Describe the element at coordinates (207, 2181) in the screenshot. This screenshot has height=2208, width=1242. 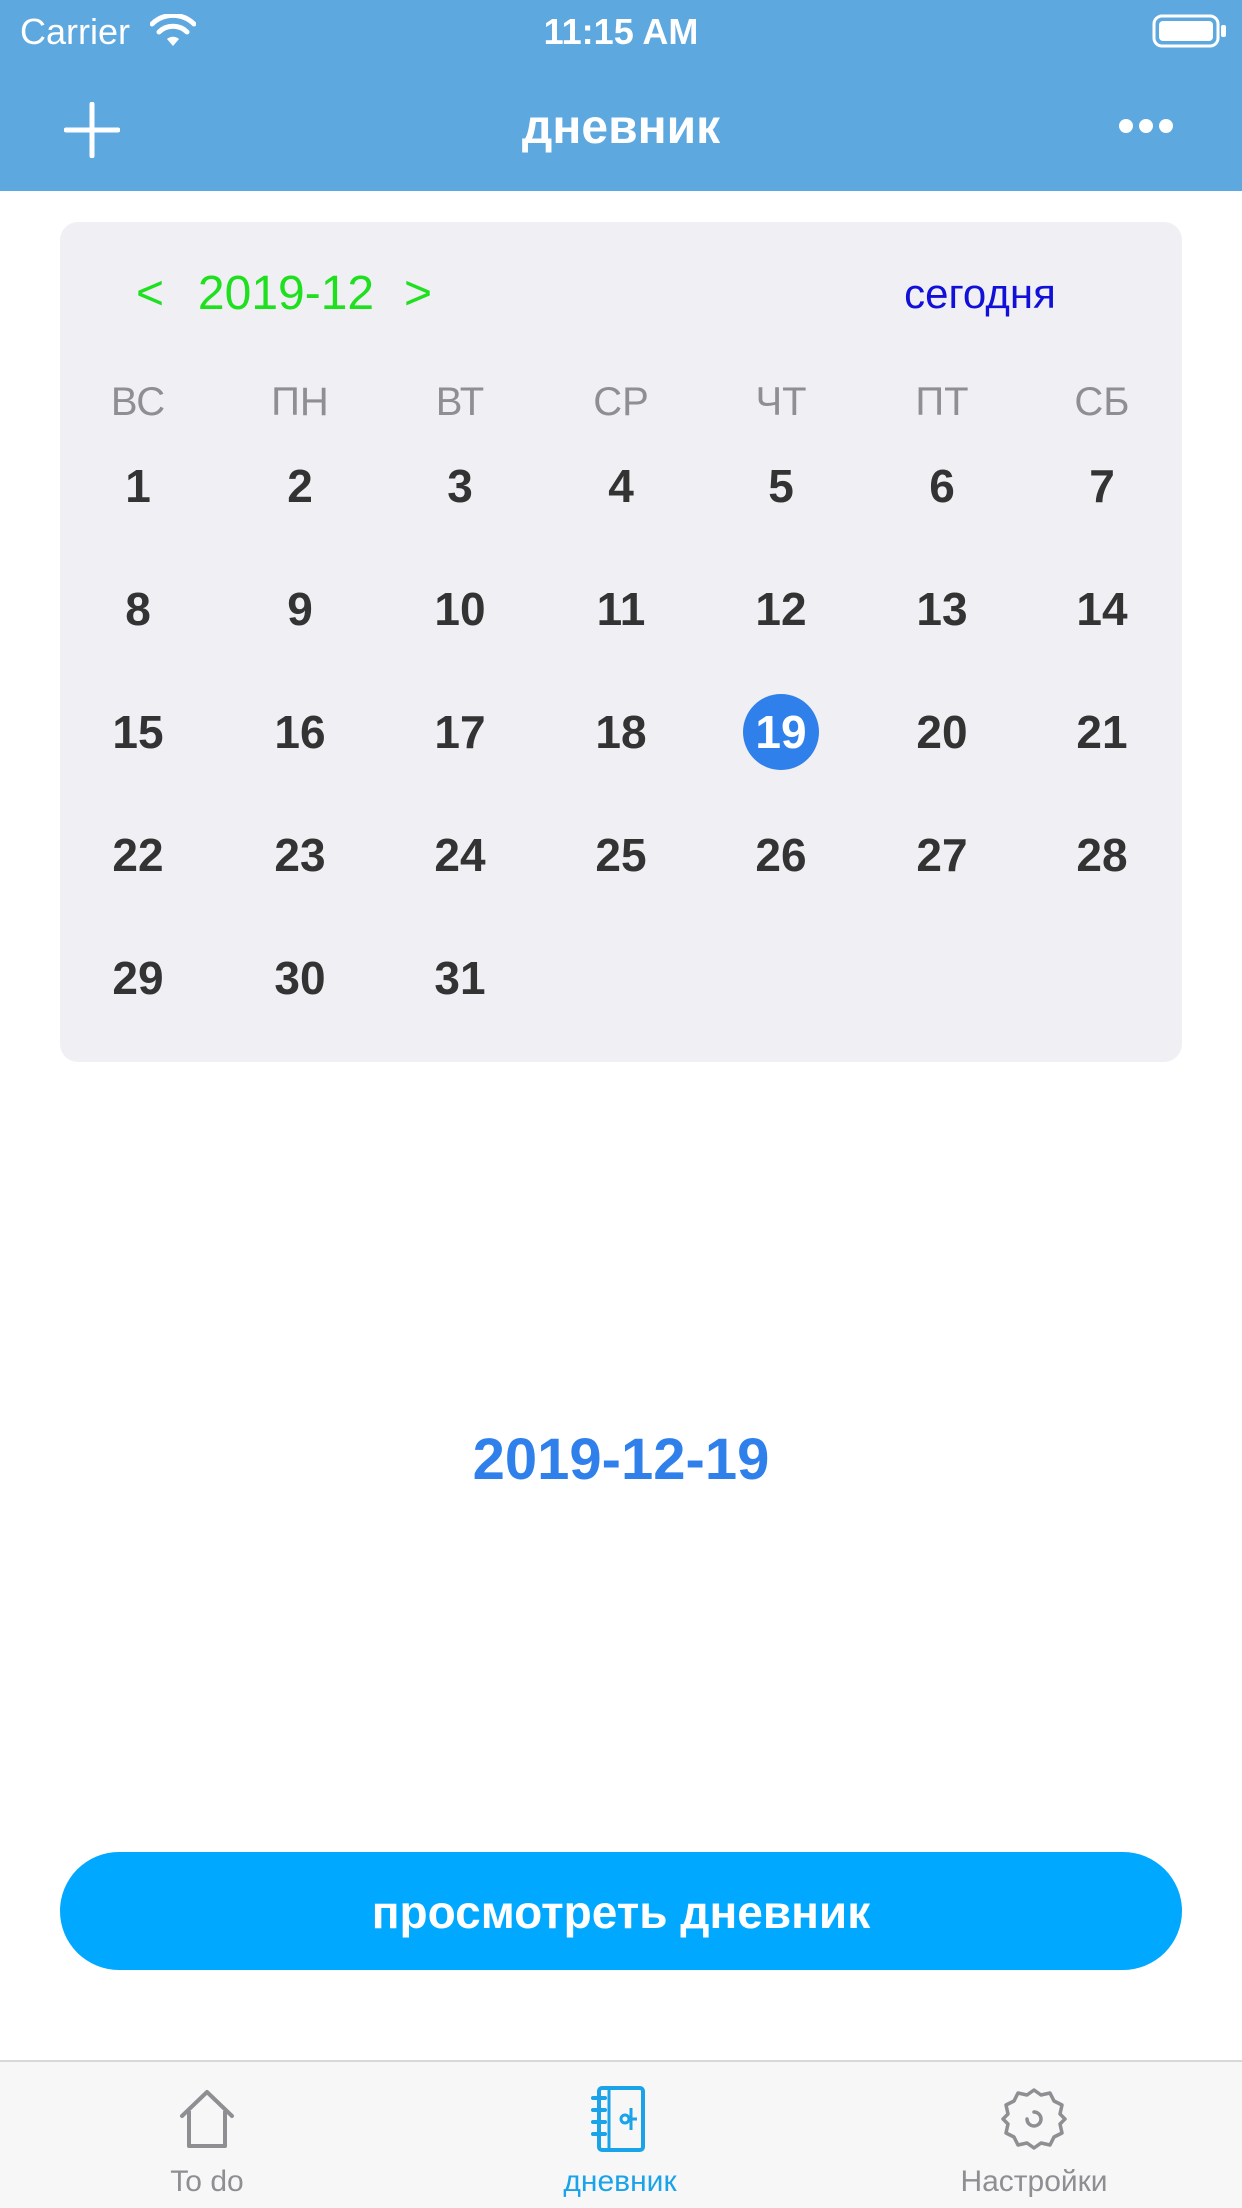
I see `tab-todo-label: To do` at that location.